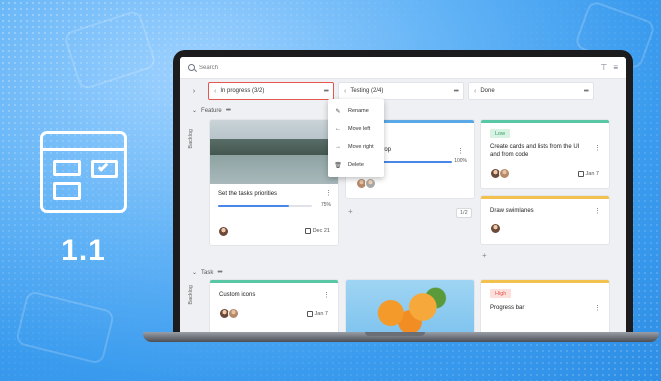 The width and height of the screenshot is (661, 381). What do you see at coordinates (237, 295) in the screenshot?
I see `card-title: Custom icons` at bounding box center [237, 295].